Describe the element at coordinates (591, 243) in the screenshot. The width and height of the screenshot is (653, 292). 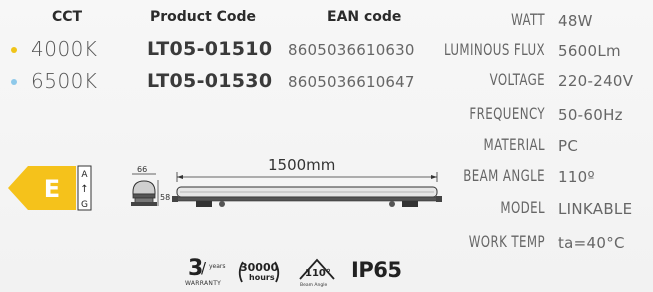
I see `spec-value-work-temp: ta=40°C` at that location.